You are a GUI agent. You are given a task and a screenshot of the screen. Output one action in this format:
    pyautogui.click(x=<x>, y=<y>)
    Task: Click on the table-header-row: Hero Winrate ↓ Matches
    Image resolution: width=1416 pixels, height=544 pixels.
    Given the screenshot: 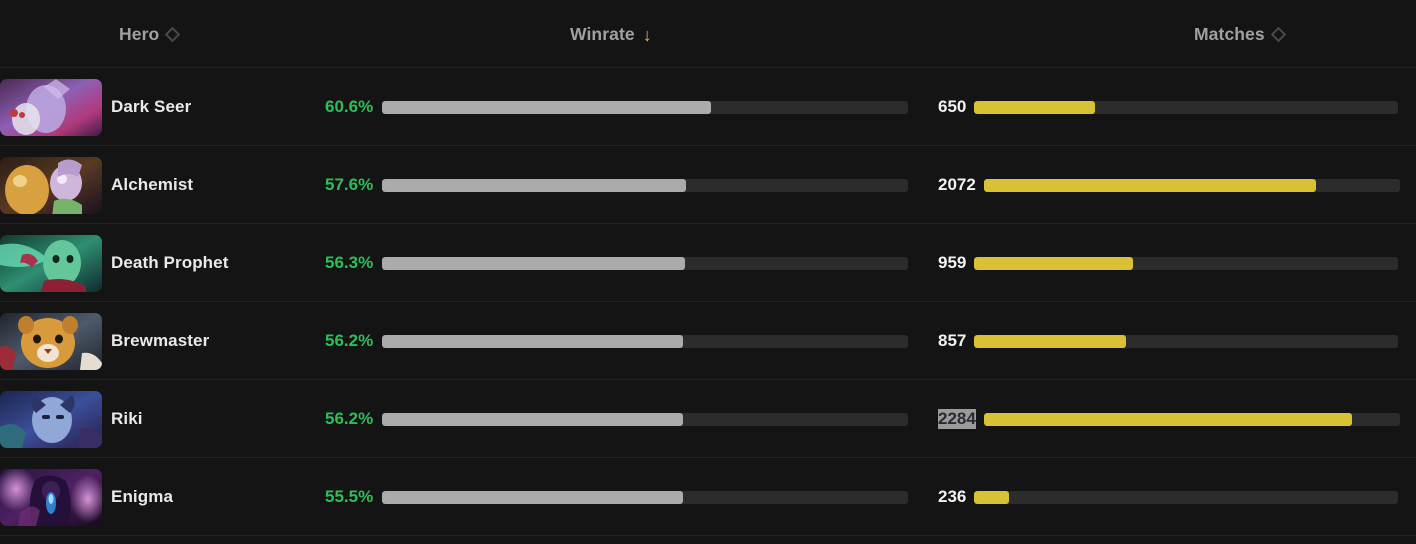 What is the action you would take?
    pyautogui.click(x=708, y=34)
    